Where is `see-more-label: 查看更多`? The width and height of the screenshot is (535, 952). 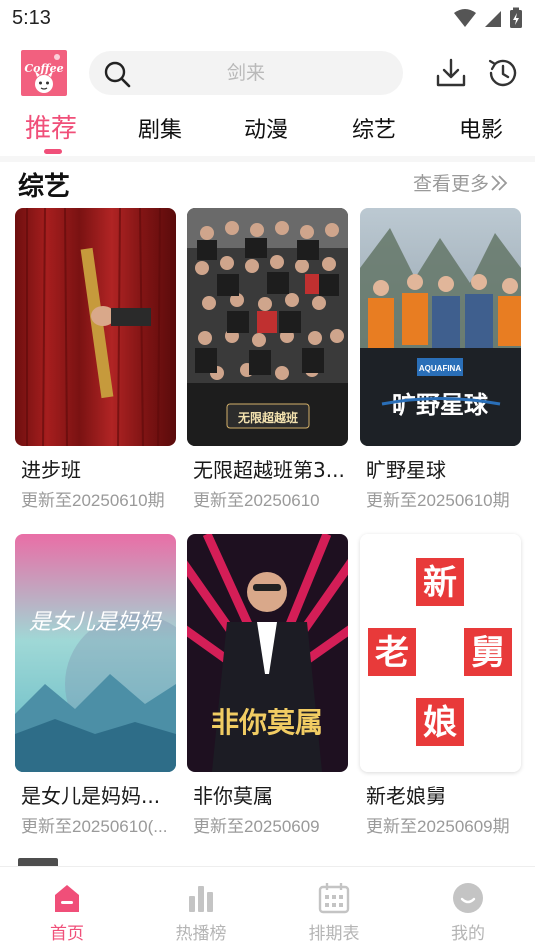 see-more-label: 查看更多 is located at coordinates (451, 184).